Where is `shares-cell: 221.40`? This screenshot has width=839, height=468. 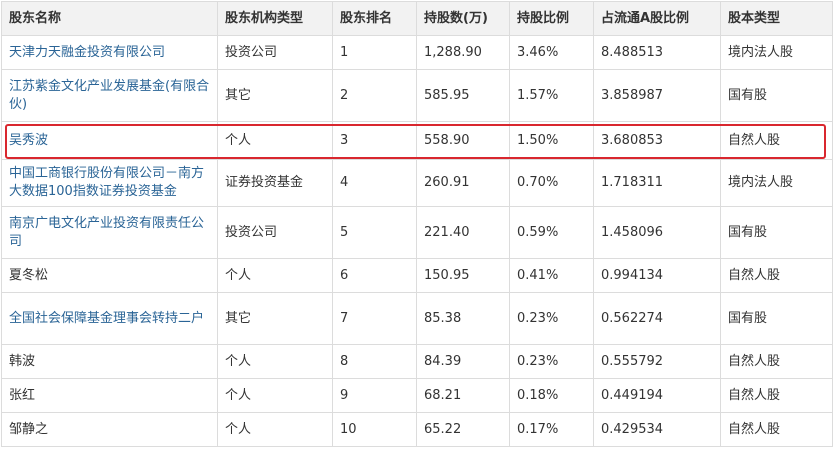
shares-cell: 221.40 is located at coordinates (463, 232).